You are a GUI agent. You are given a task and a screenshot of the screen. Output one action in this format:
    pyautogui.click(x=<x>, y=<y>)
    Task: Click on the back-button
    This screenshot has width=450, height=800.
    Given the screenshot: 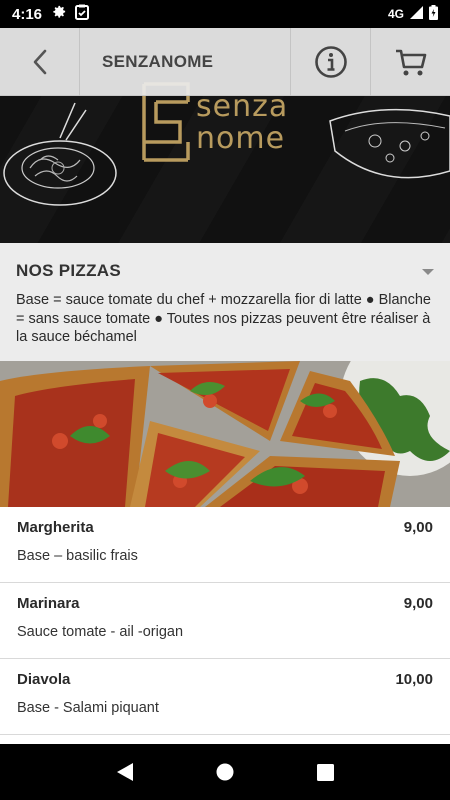 What is the action you would take?
    pyautogui.click(x=40, y=62)
    